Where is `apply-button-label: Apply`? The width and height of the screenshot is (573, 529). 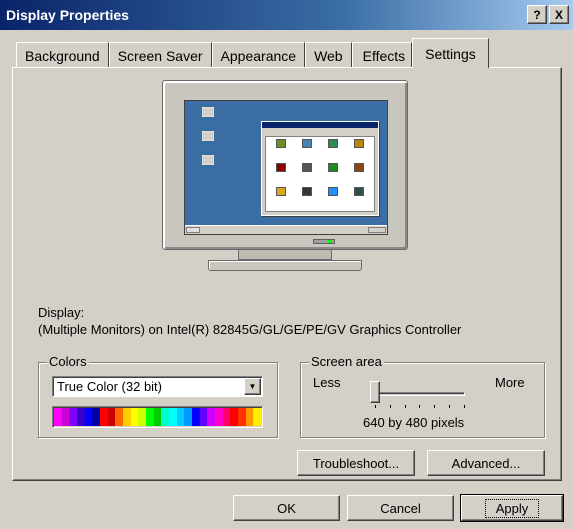 apply-button-label: Apply is located at coordinates (512, 508).